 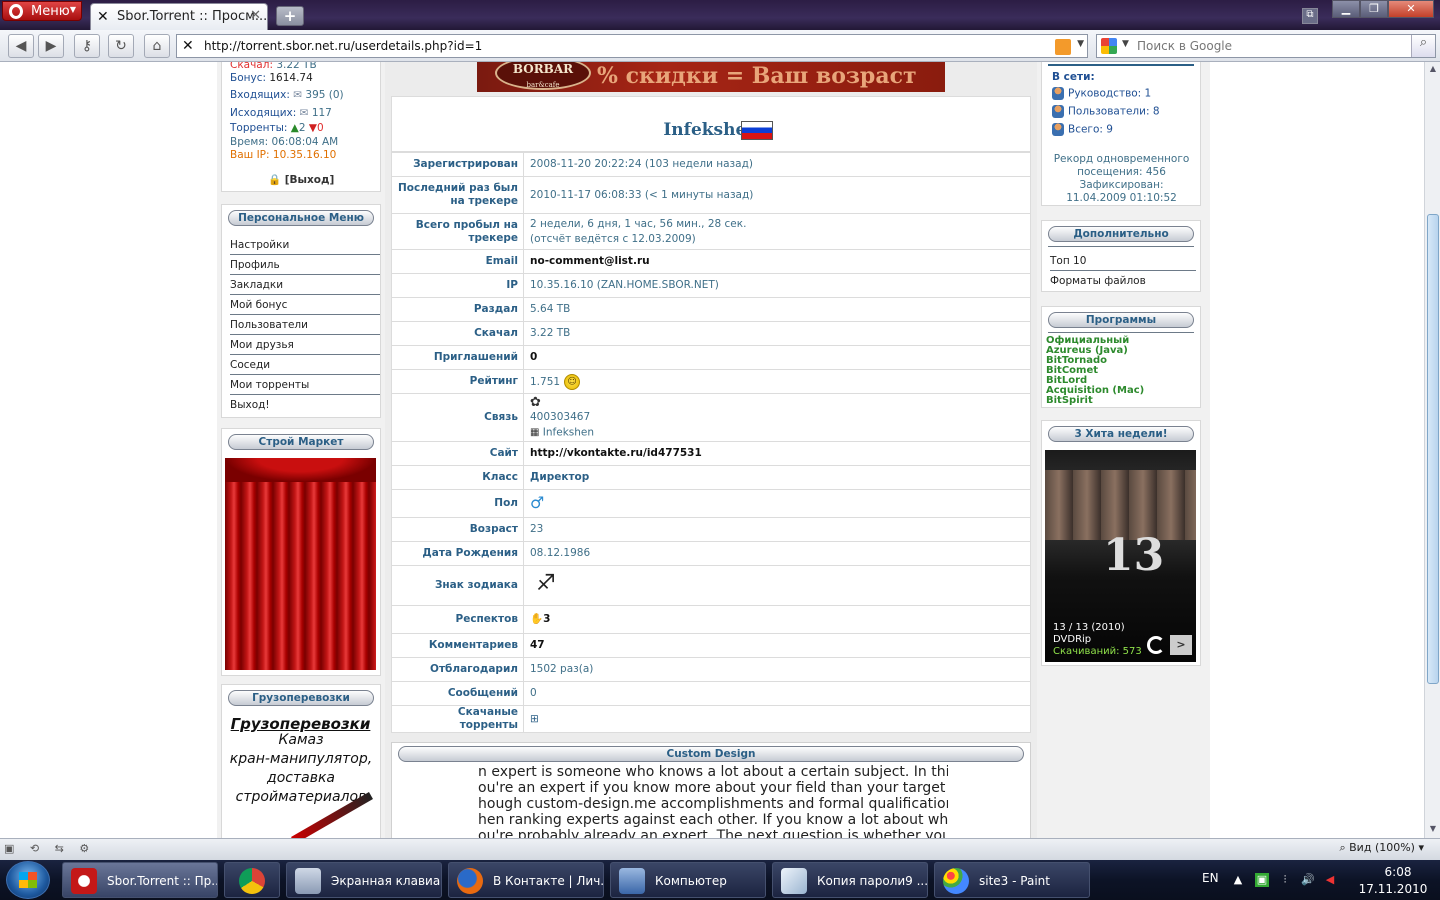 What do you see at coordinates (301, 179) in the screenshot?
I see `logout-link: 🔒 [Выход]` at bounding box center [301, 179].